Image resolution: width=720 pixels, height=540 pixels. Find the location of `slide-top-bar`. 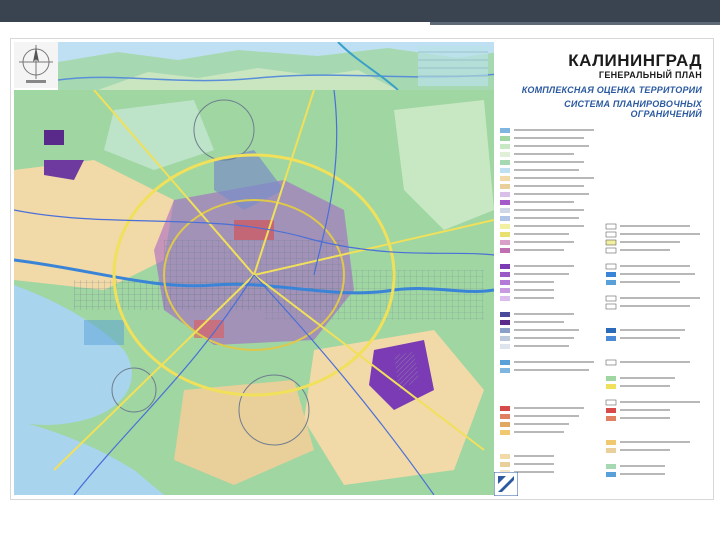

slide-top-bar is located at coordinates (360, 11).